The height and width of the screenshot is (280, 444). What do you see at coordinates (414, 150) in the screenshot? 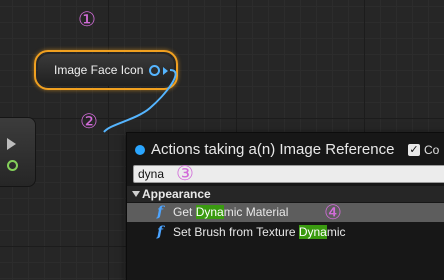
I see `context-sensitive-checkbox: ✓` at bounding box center [414, 150].